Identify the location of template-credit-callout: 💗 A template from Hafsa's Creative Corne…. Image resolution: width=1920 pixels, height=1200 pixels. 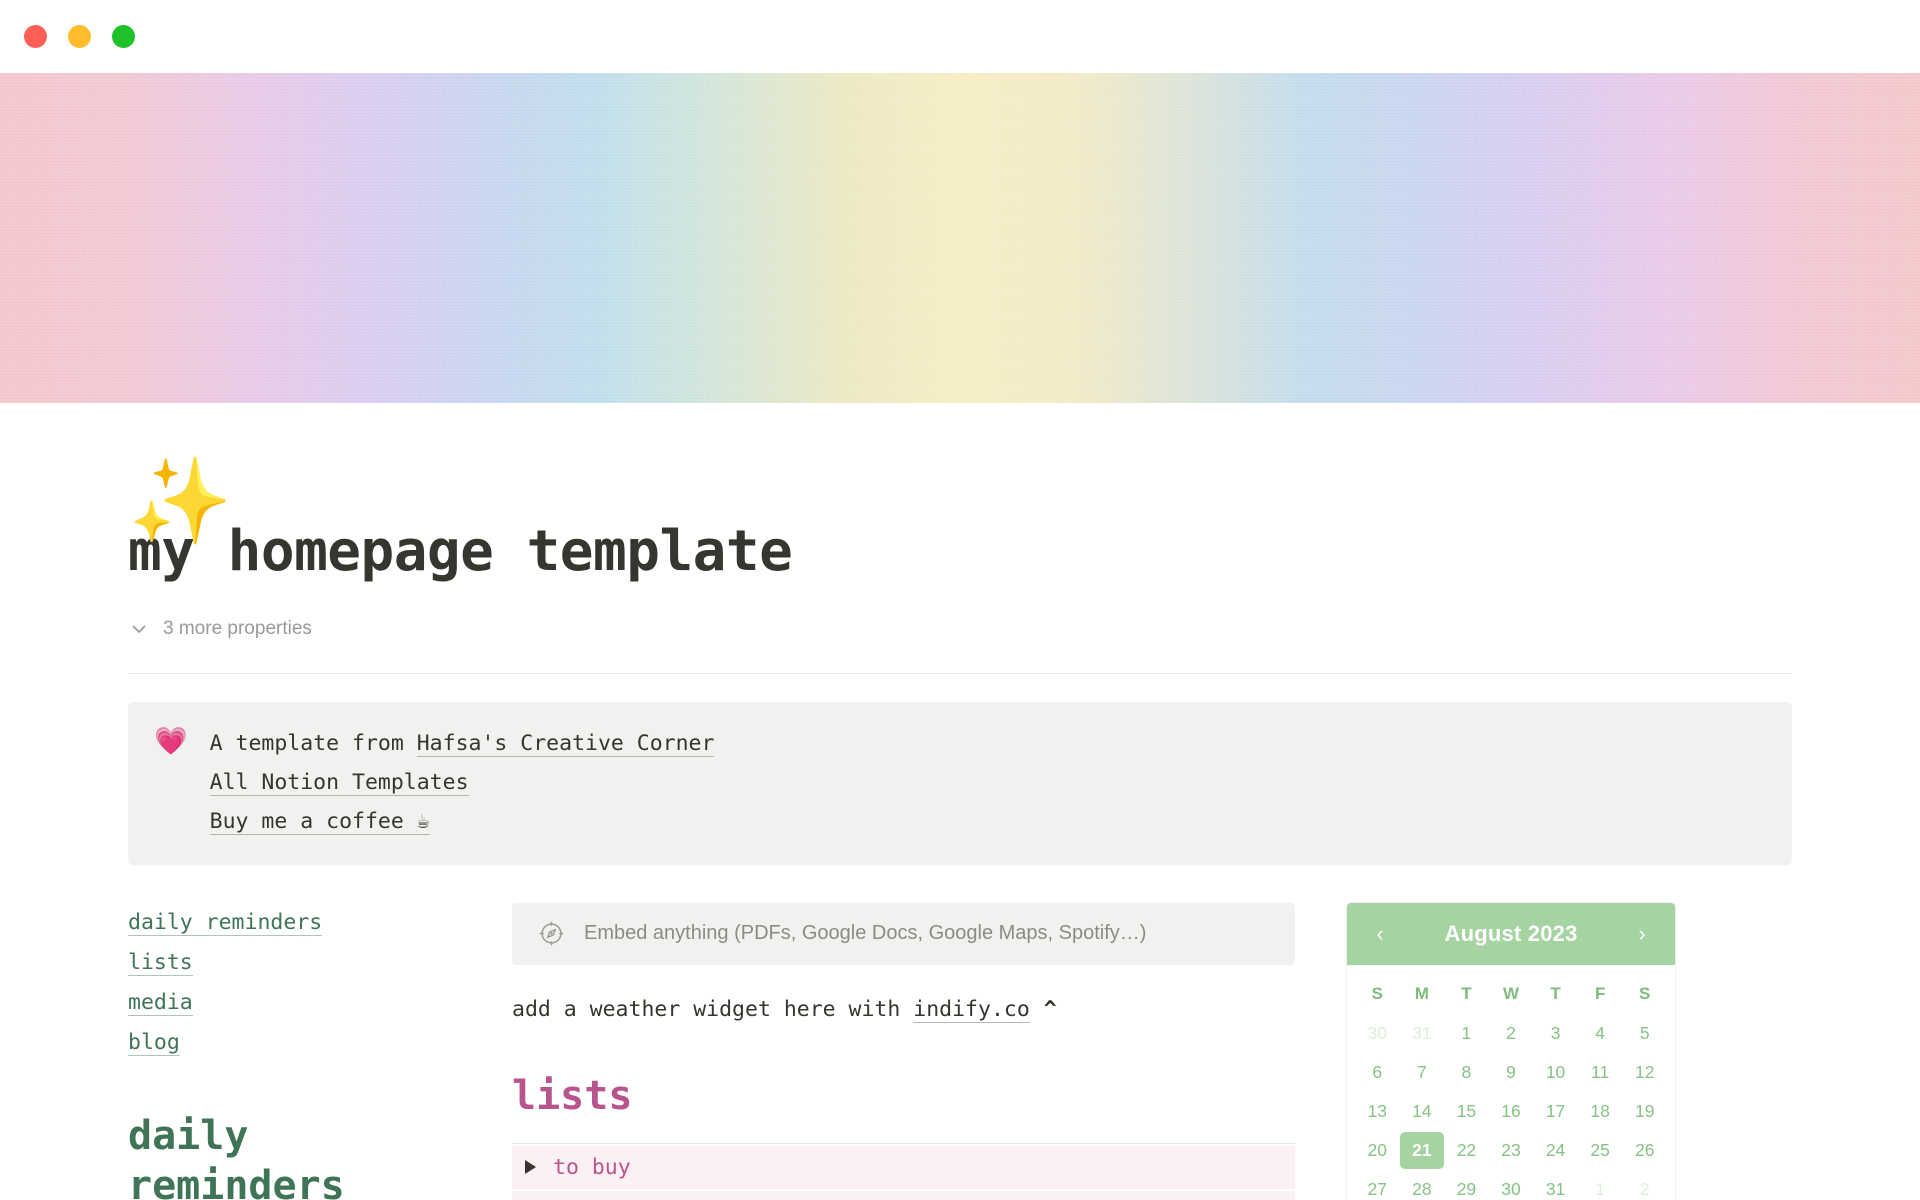
(960, 783).